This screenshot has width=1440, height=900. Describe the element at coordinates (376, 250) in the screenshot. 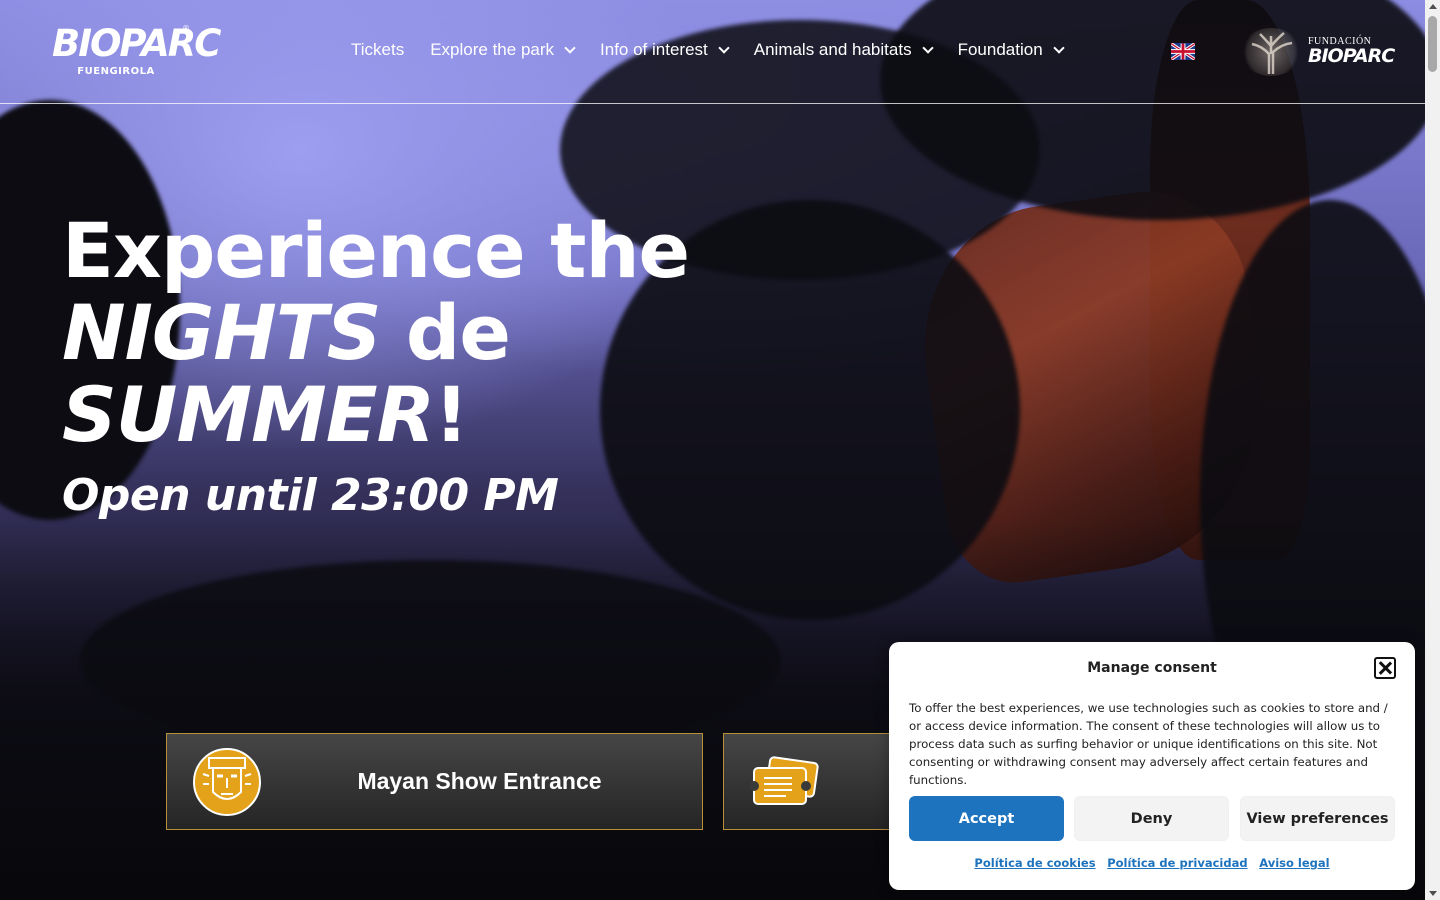

I see `headline-line-1: Experience the` at that location.